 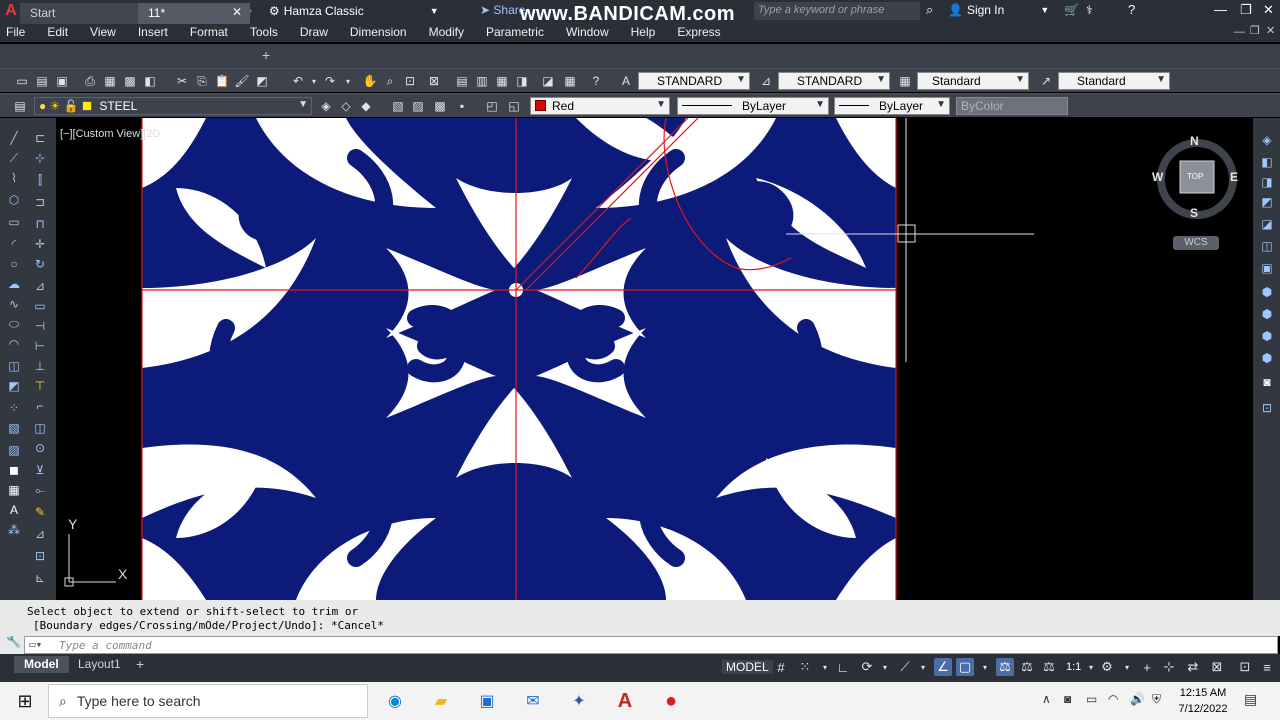 I want to click on ortho-icon: ∟, so click(x=843, y=667).